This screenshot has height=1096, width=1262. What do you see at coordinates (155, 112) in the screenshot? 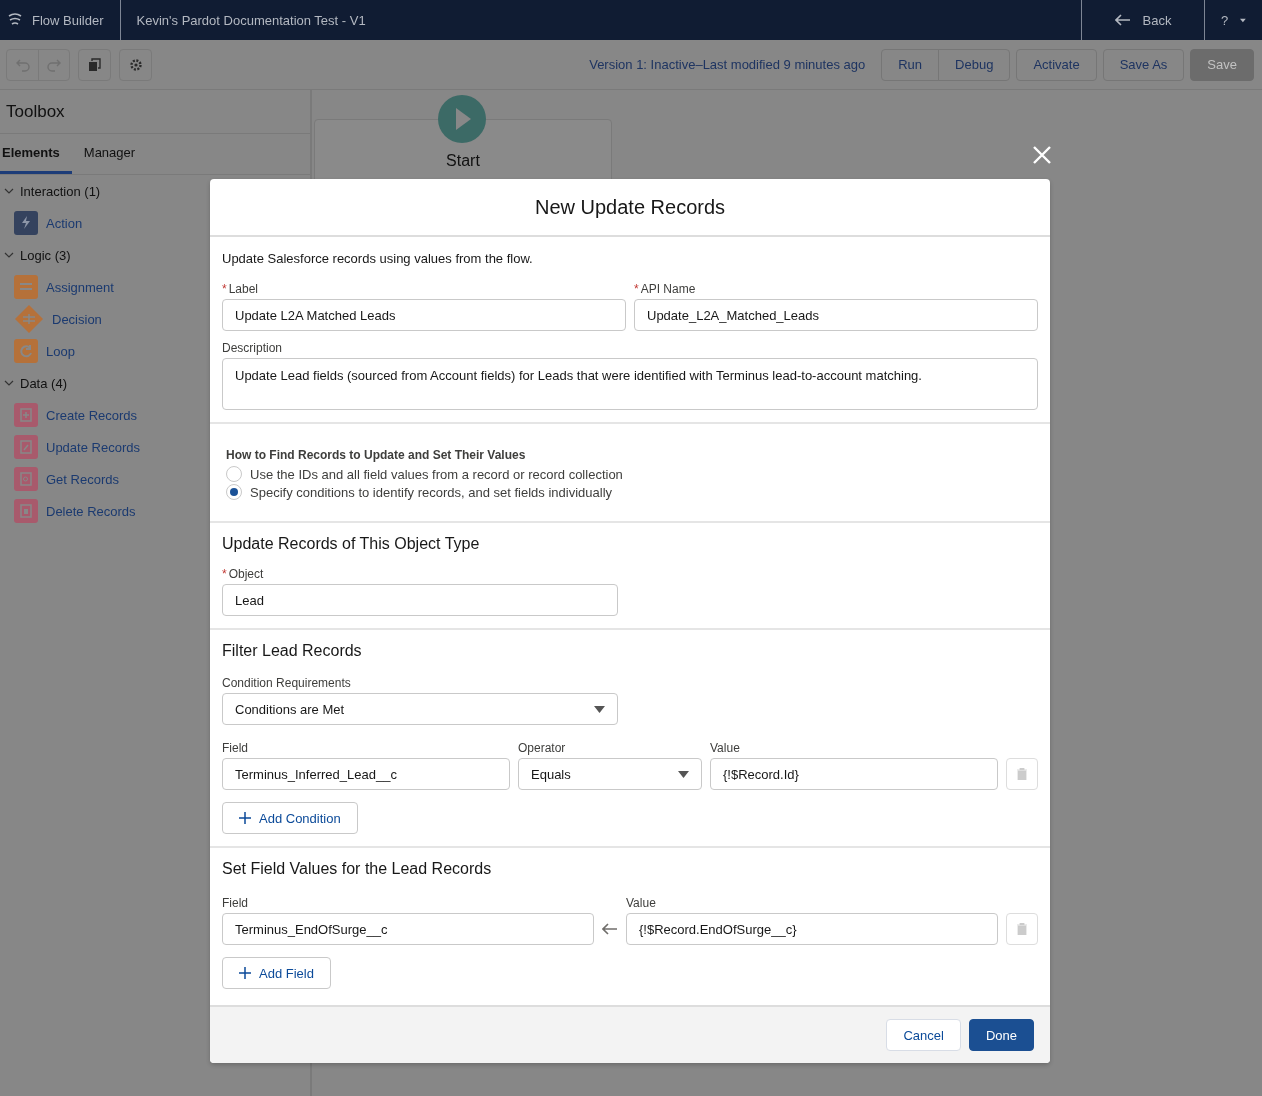
I see `toolbox-title: Toolbox` at bounding box center [155, 112].